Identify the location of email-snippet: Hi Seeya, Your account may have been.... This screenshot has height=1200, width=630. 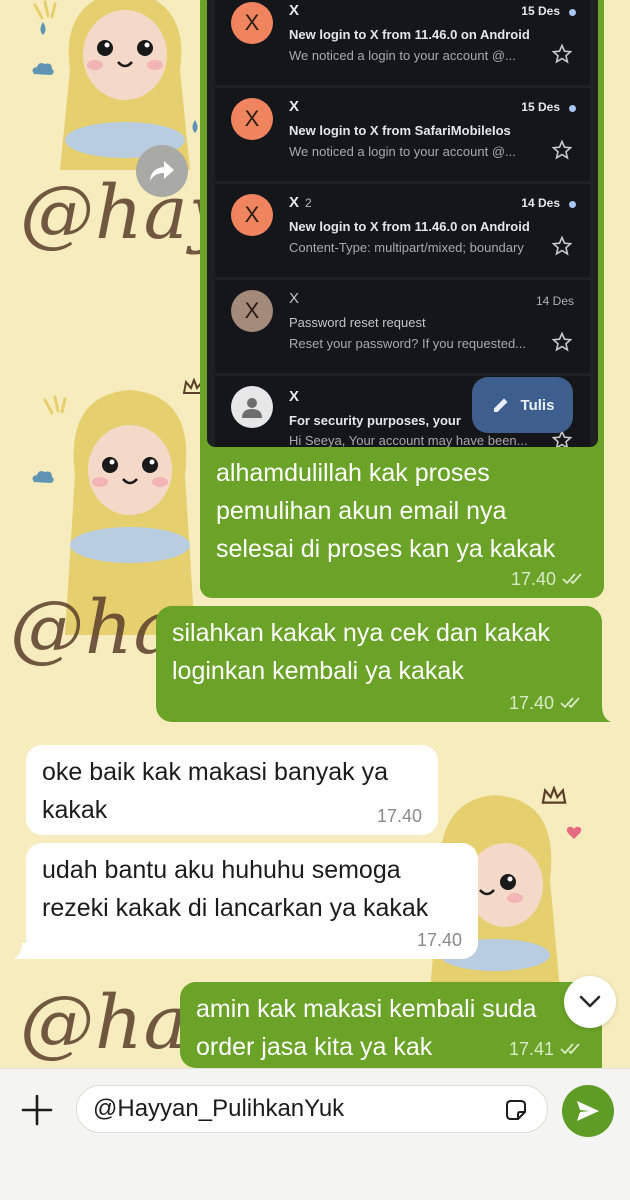
(408, 440).